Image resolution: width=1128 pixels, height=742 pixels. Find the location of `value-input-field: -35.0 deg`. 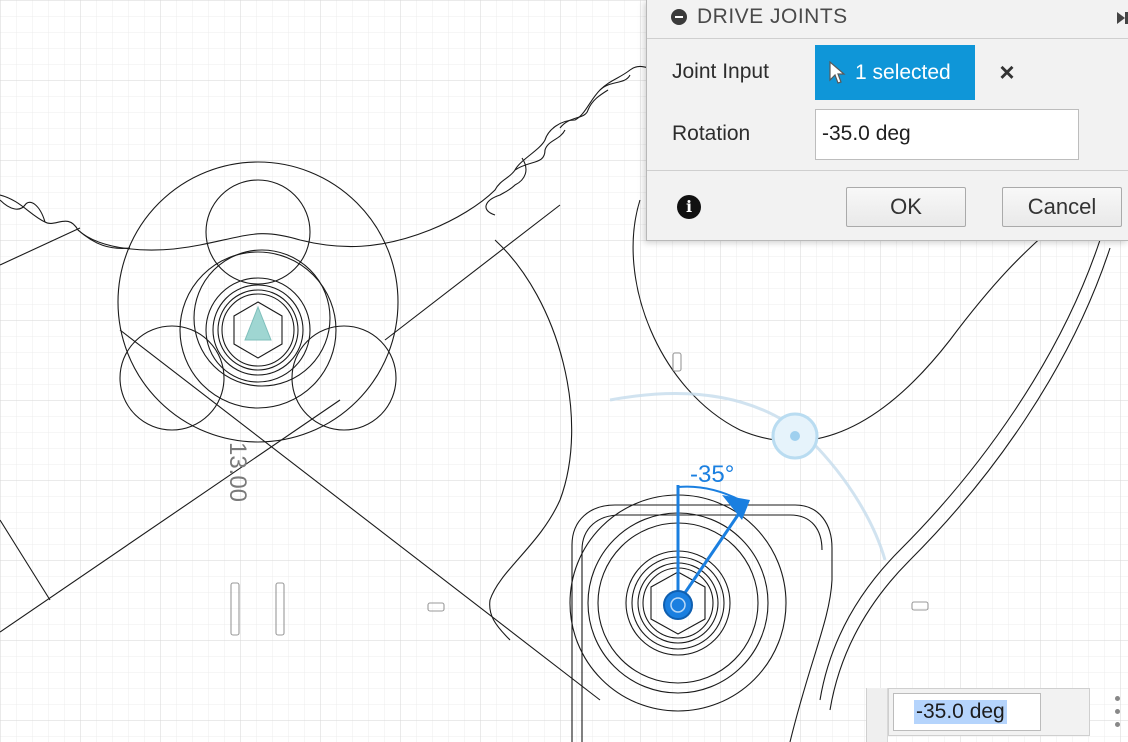

value-input-field: -35.0 deg is located at coordinates (967, 712).